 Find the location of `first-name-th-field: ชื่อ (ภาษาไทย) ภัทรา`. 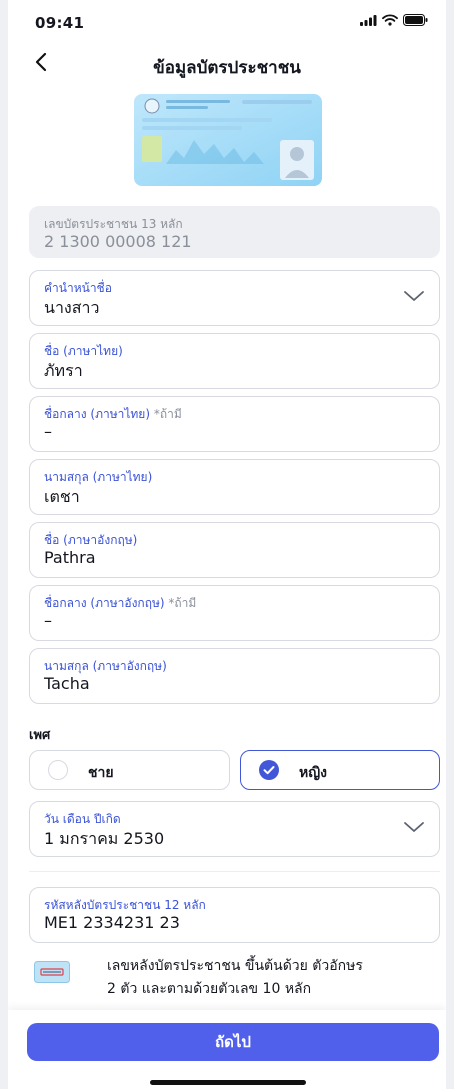

first-name-th-field: ชื่อ (ภาษาไทย) ภัทรา is located at coordinates (234, 361).